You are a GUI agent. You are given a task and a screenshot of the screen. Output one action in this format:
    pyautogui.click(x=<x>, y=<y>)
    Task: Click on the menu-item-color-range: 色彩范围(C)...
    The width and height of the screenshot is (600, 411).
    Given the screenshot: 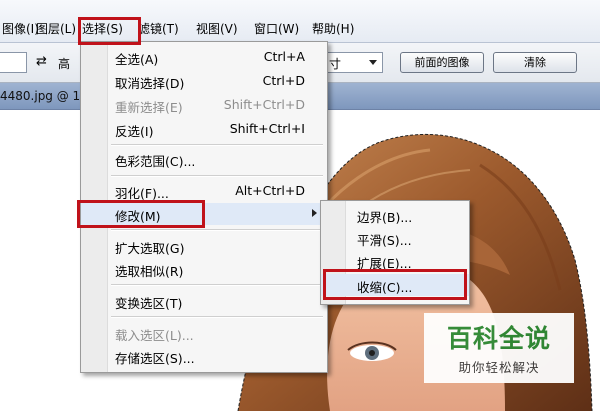 What is the action you would take?
    pyautogui.click(x=204, y=159)
    